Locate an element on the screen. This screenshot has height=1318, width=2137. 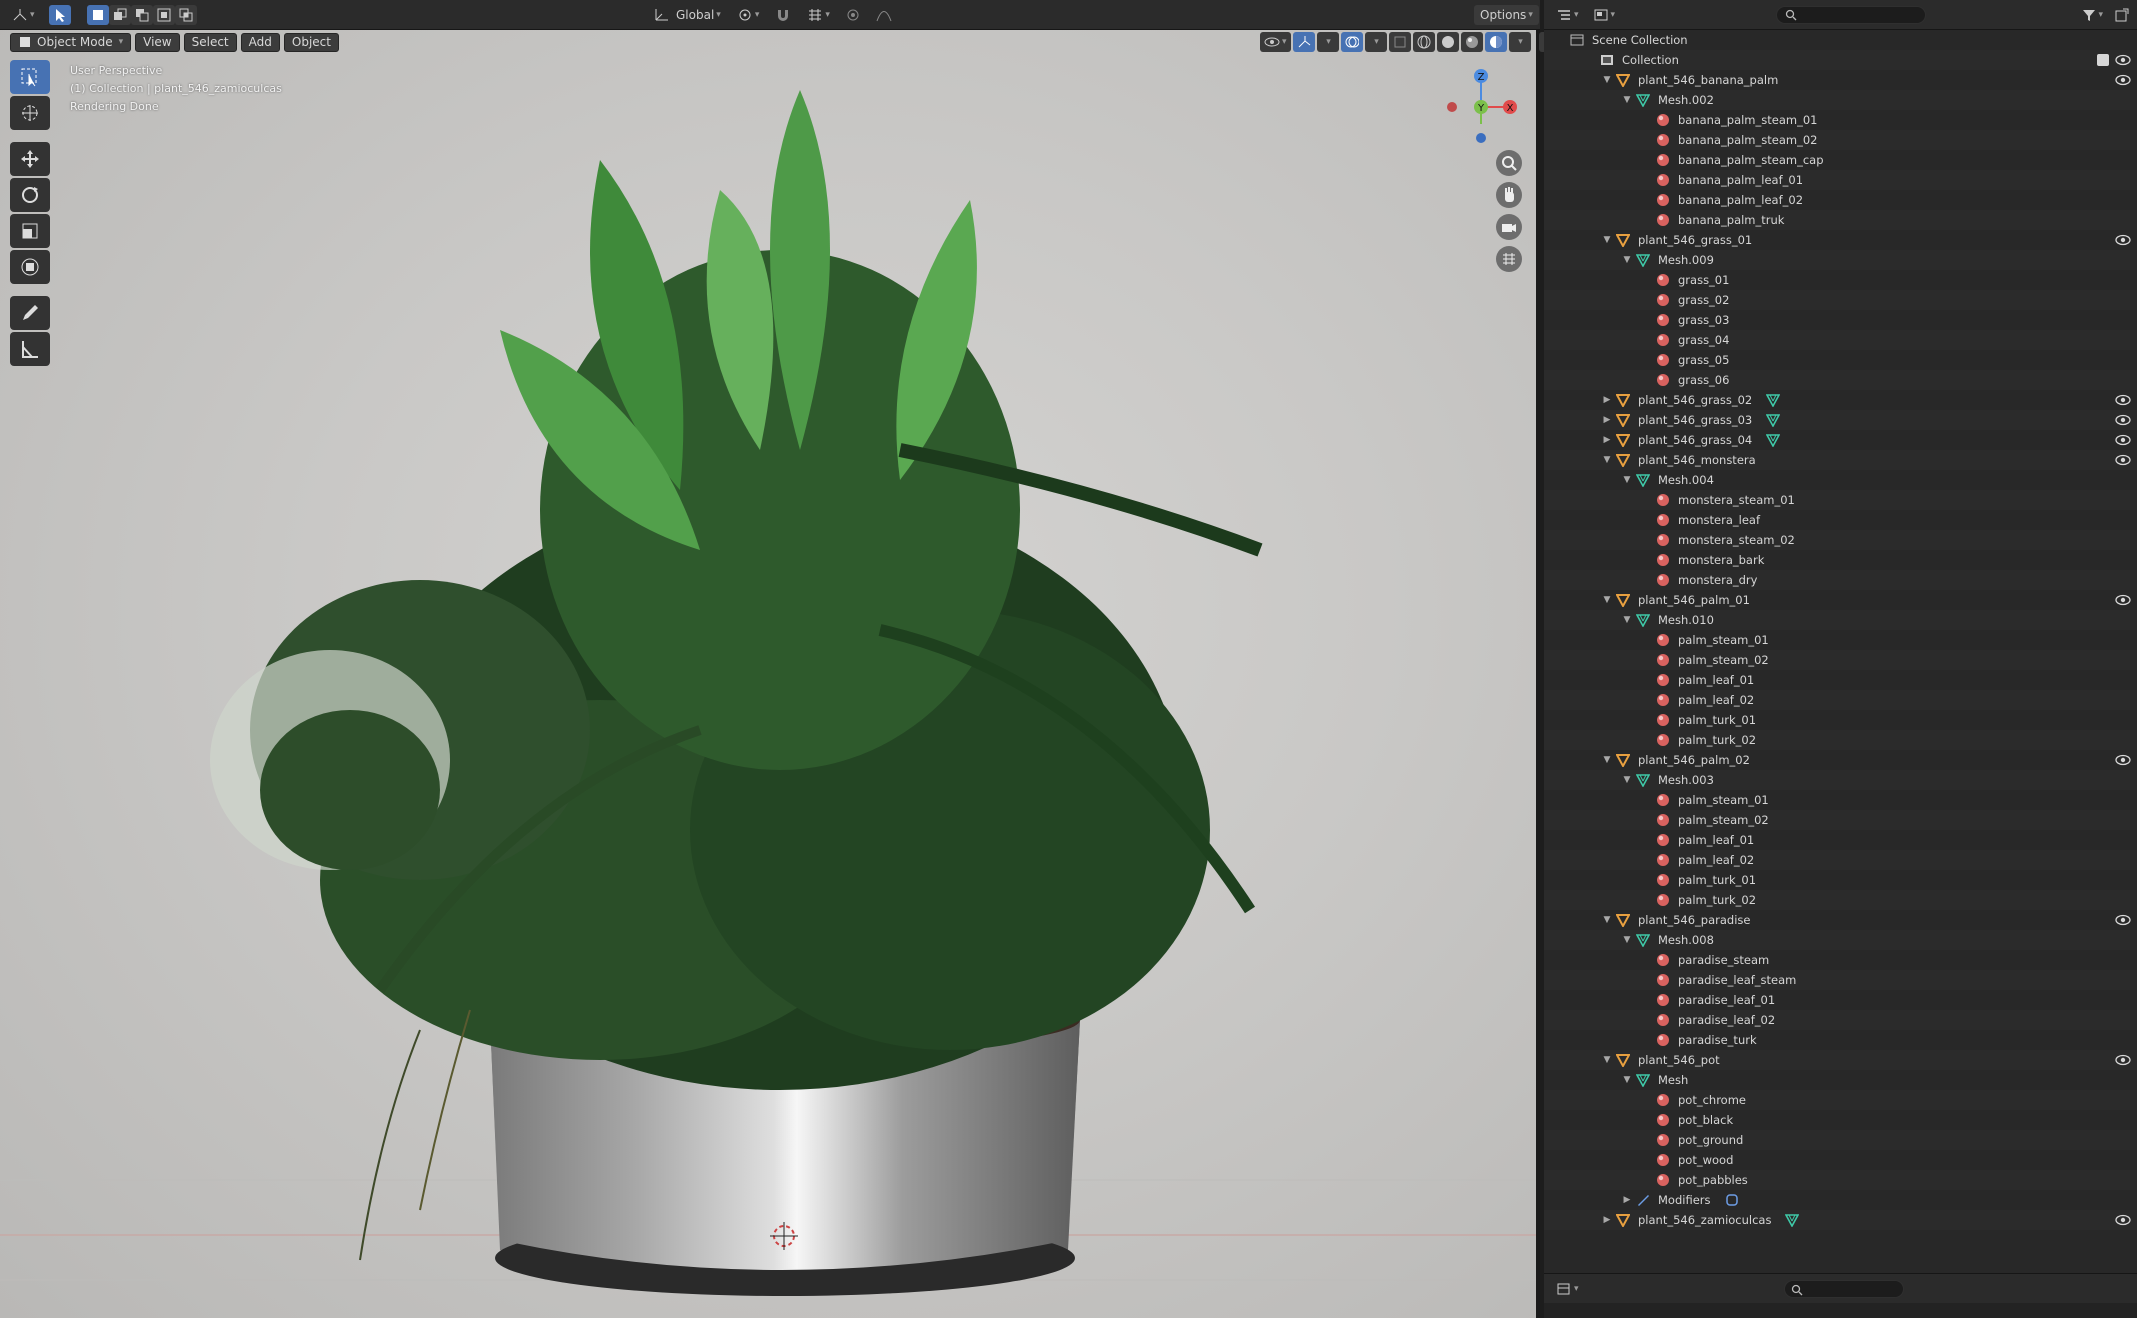
outliner-row-material: paradise_turk is located at coordinates (1840, 1040).